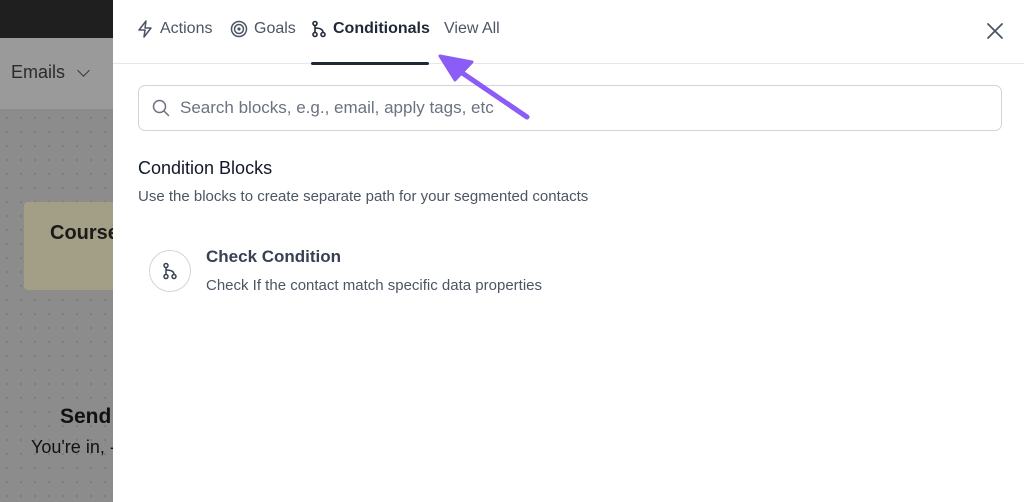  I want to click on tab-bar: Actions Goals Conditionals View All, so click(568, 32).